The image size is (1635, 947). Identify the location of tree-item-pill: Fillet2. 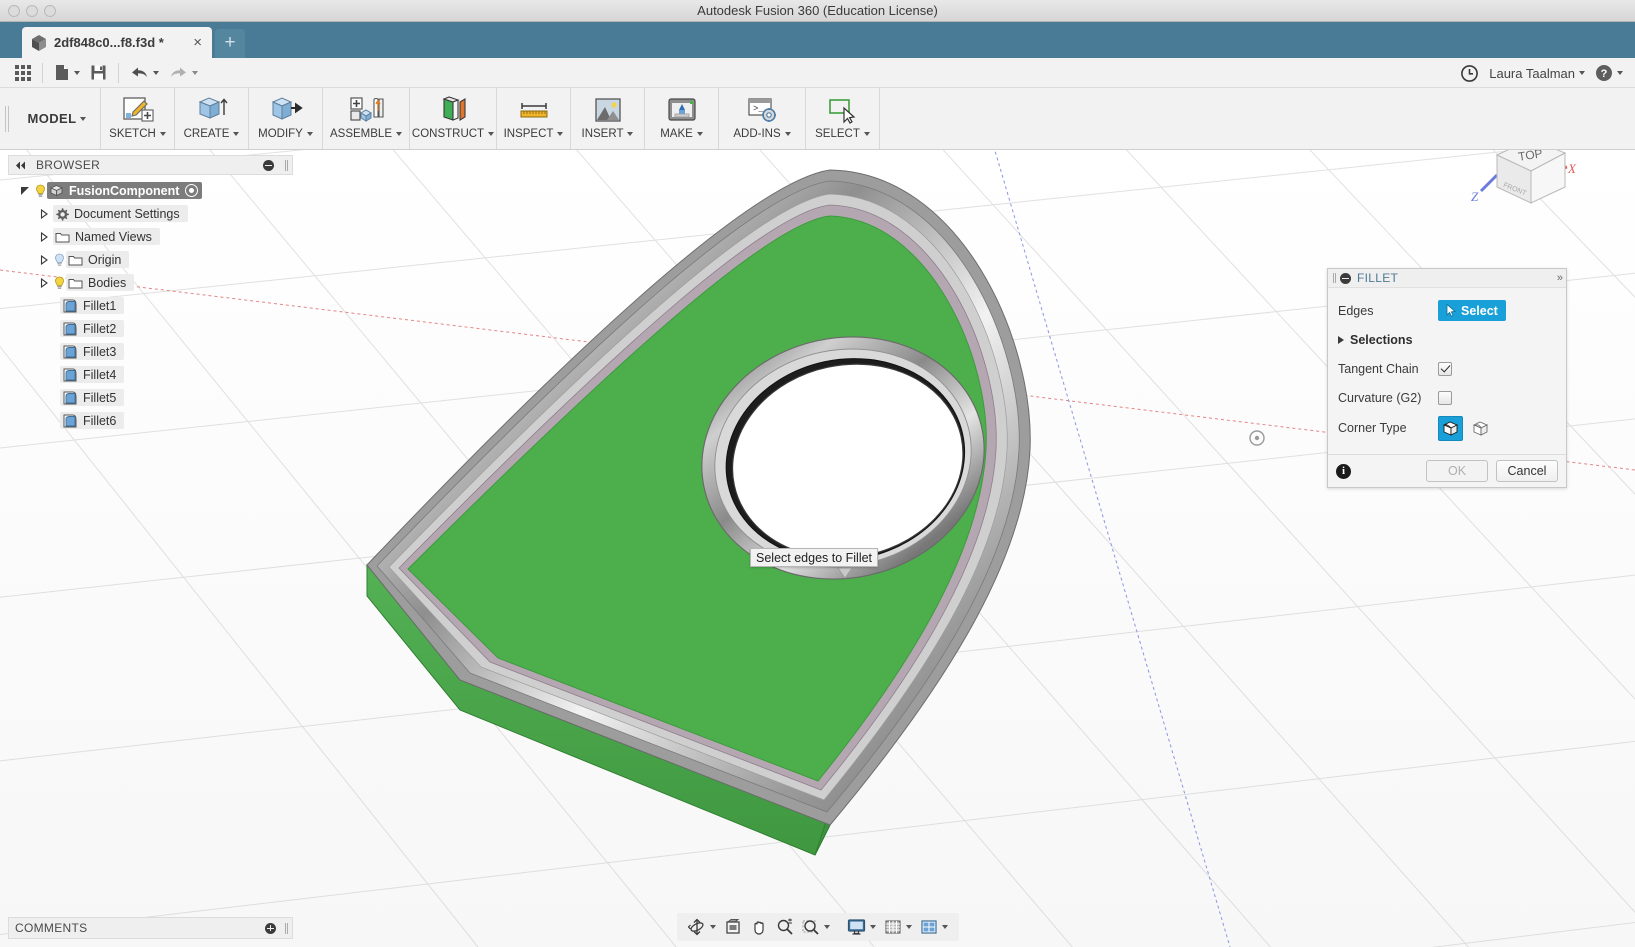
(92, 328).